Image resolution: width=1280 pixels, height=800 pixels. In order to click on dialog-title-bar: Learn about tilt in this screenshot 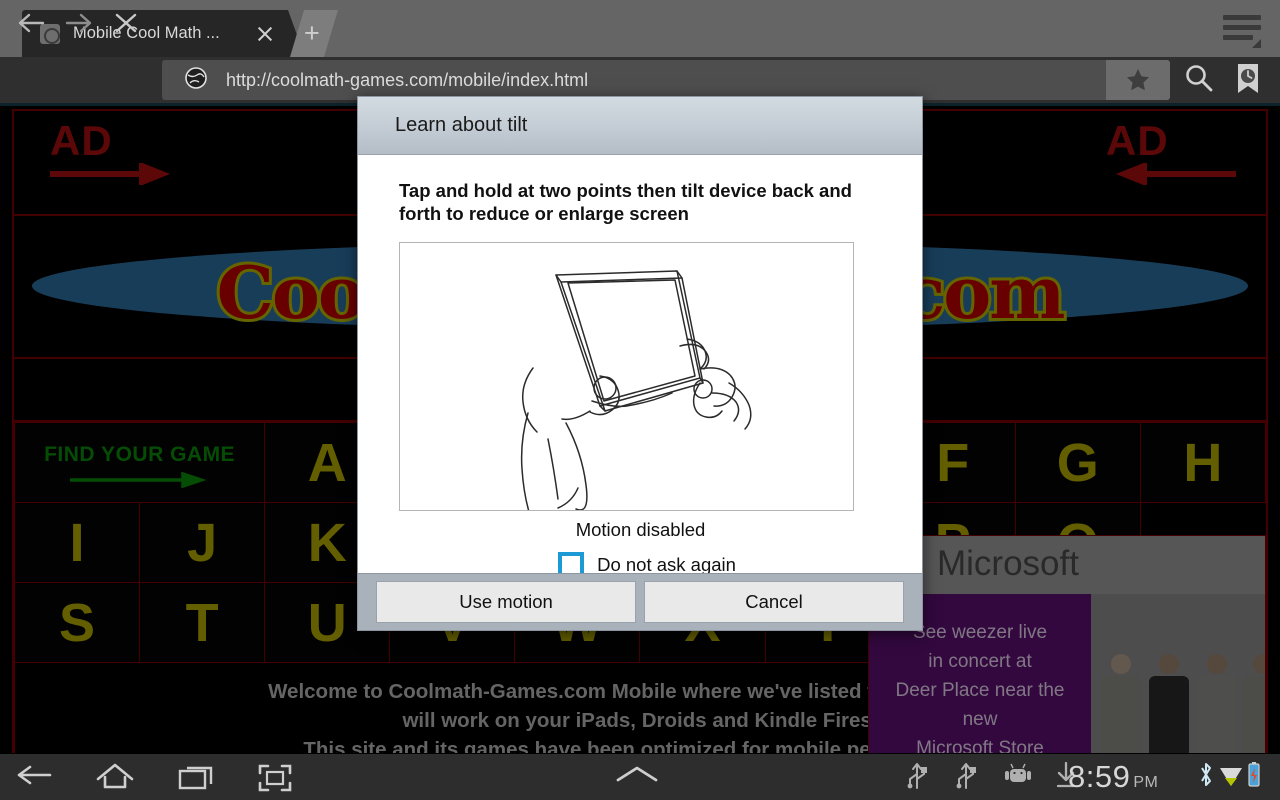, I will do `click(640, 126)`.